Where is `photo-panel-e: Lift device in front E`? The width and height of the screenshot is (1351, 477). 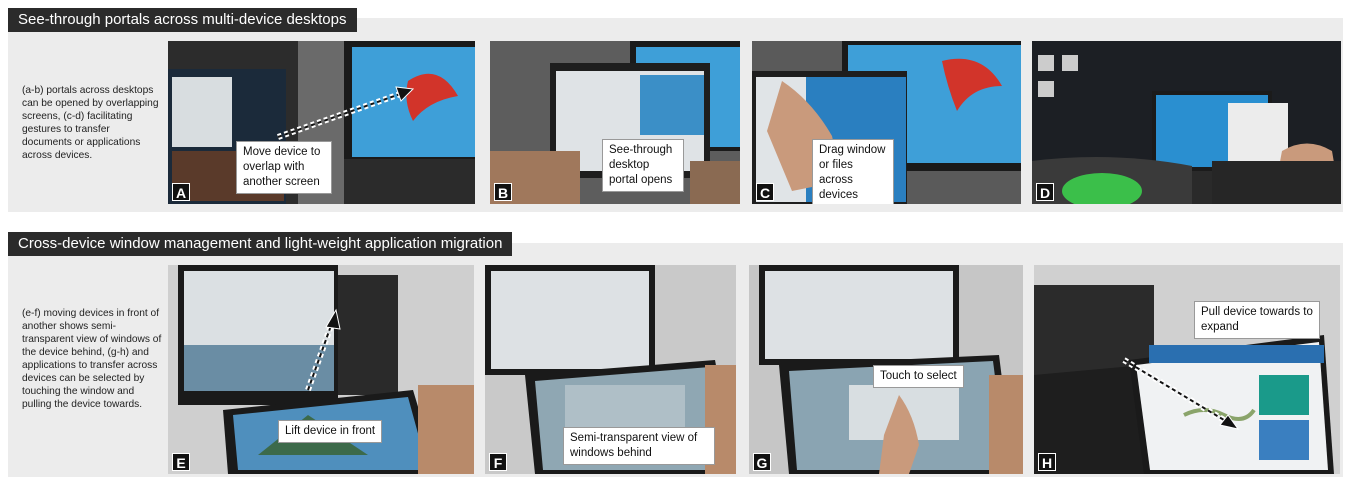 photo-panel-e: Lift device in front E is located at coordinates (321, 369).